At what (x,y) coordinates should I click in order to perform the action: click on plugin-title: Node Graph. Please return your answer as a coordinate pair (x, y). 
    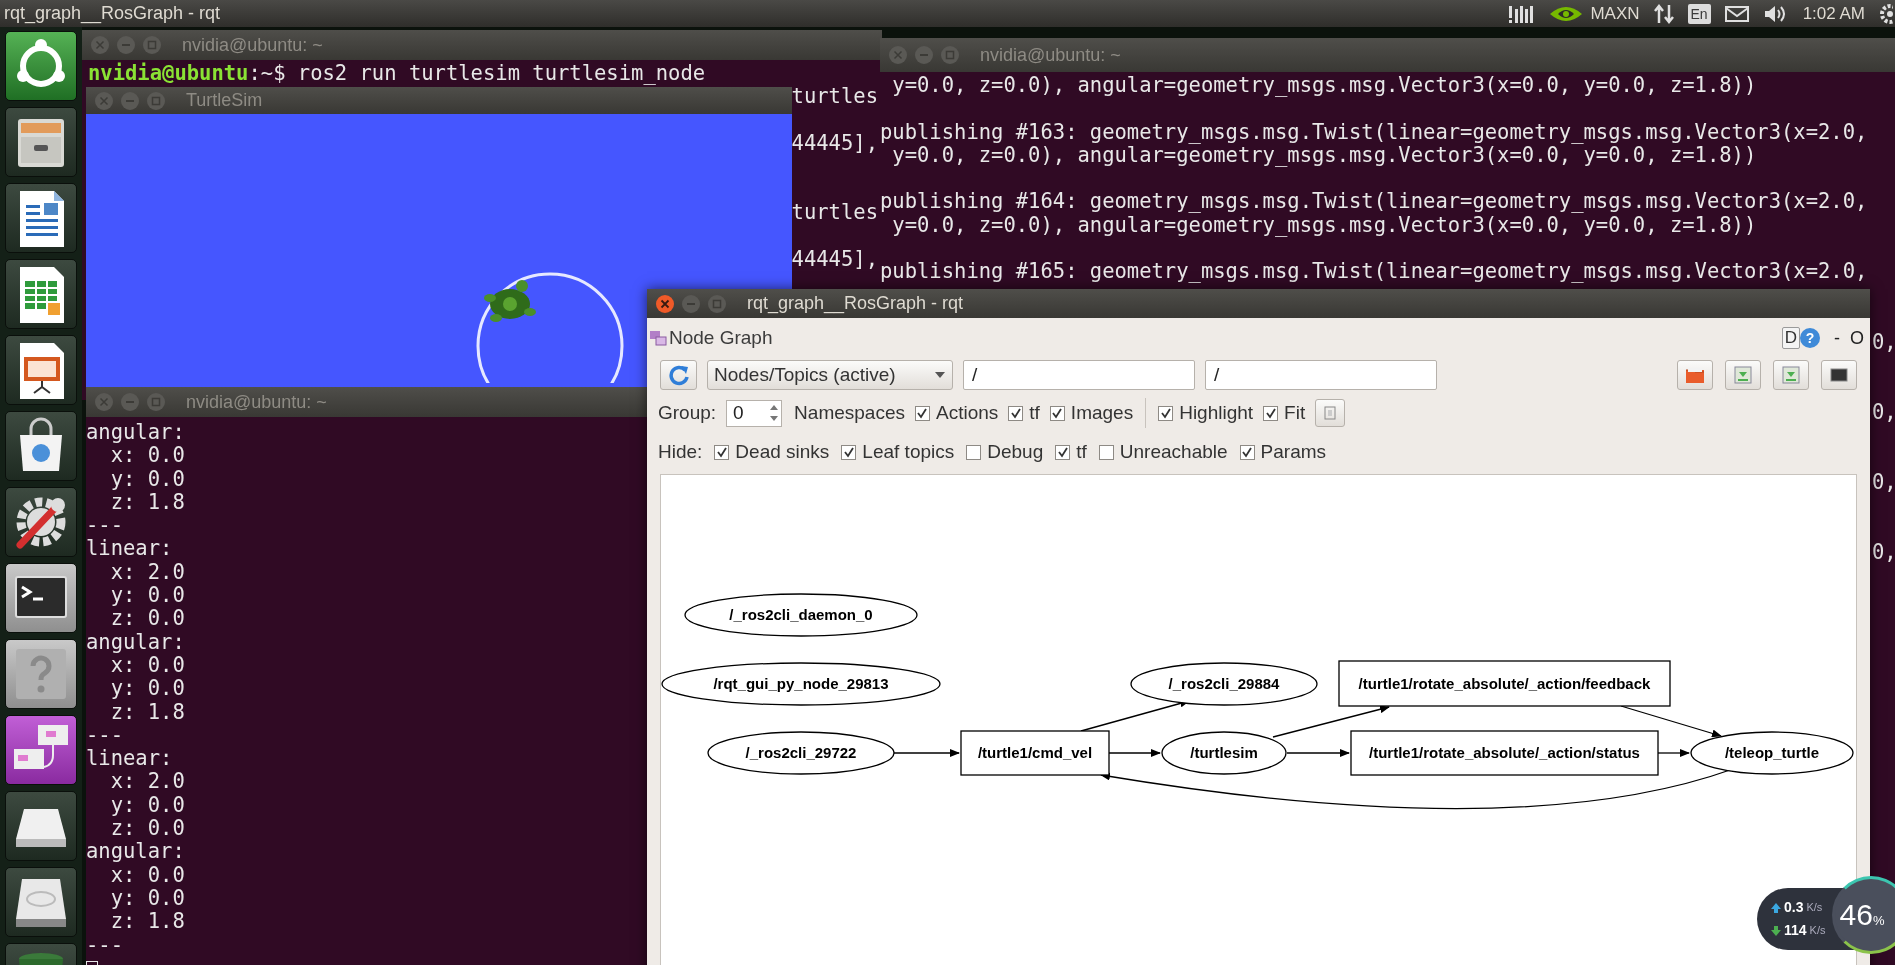
    Looking at the image, I should click on (721, 337).